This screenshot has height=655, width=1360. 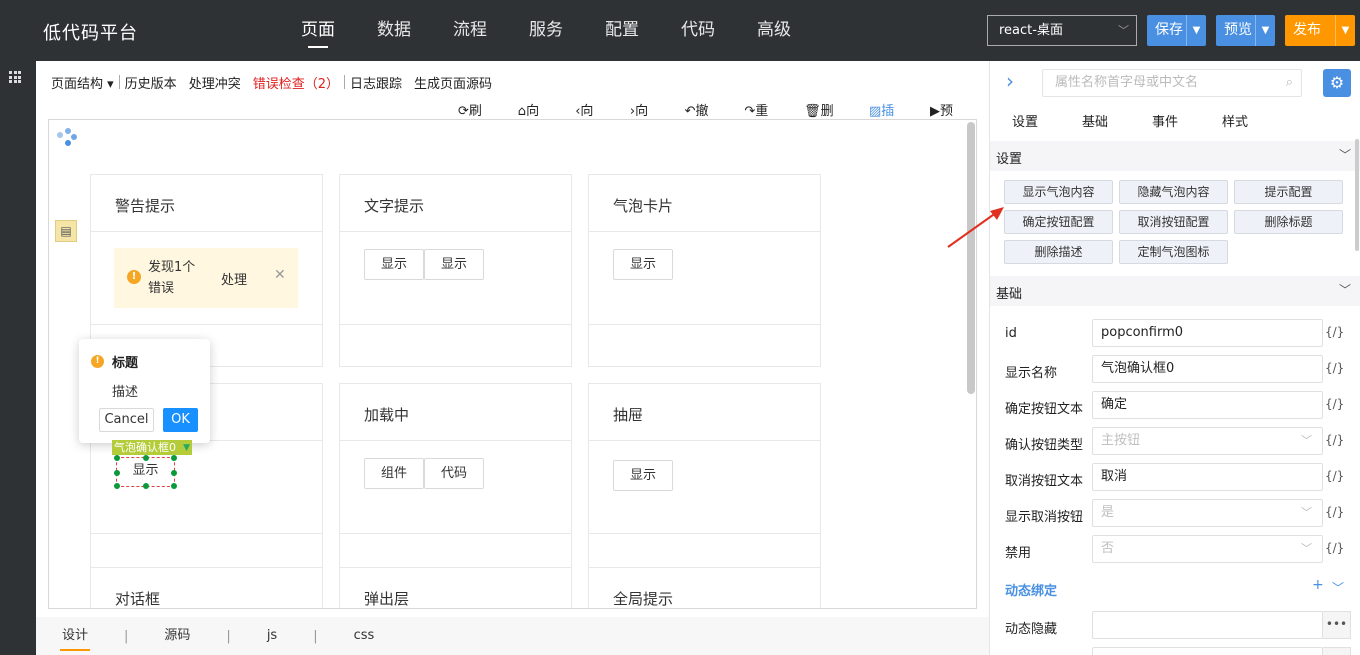 I want to click on tab-design: 设计, so click(x=75, y=636).